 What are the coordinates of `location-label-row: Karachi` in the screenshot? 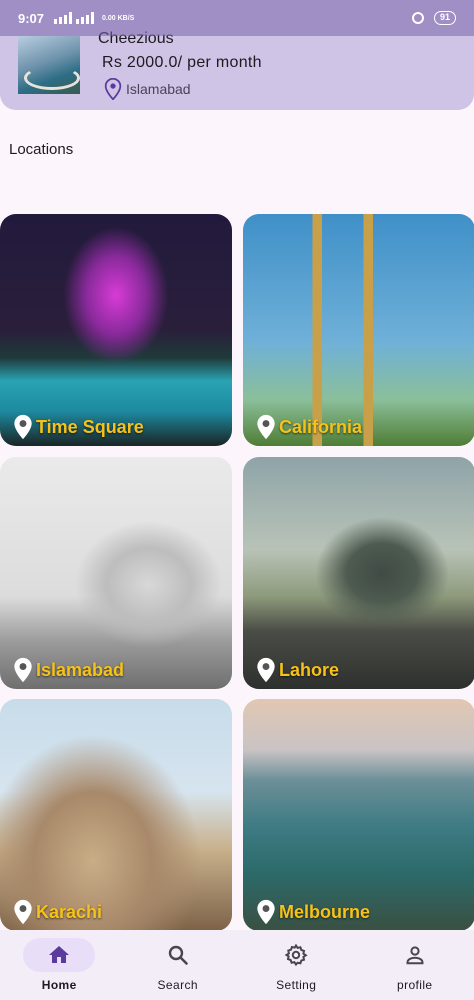 It's located at (57, 912).